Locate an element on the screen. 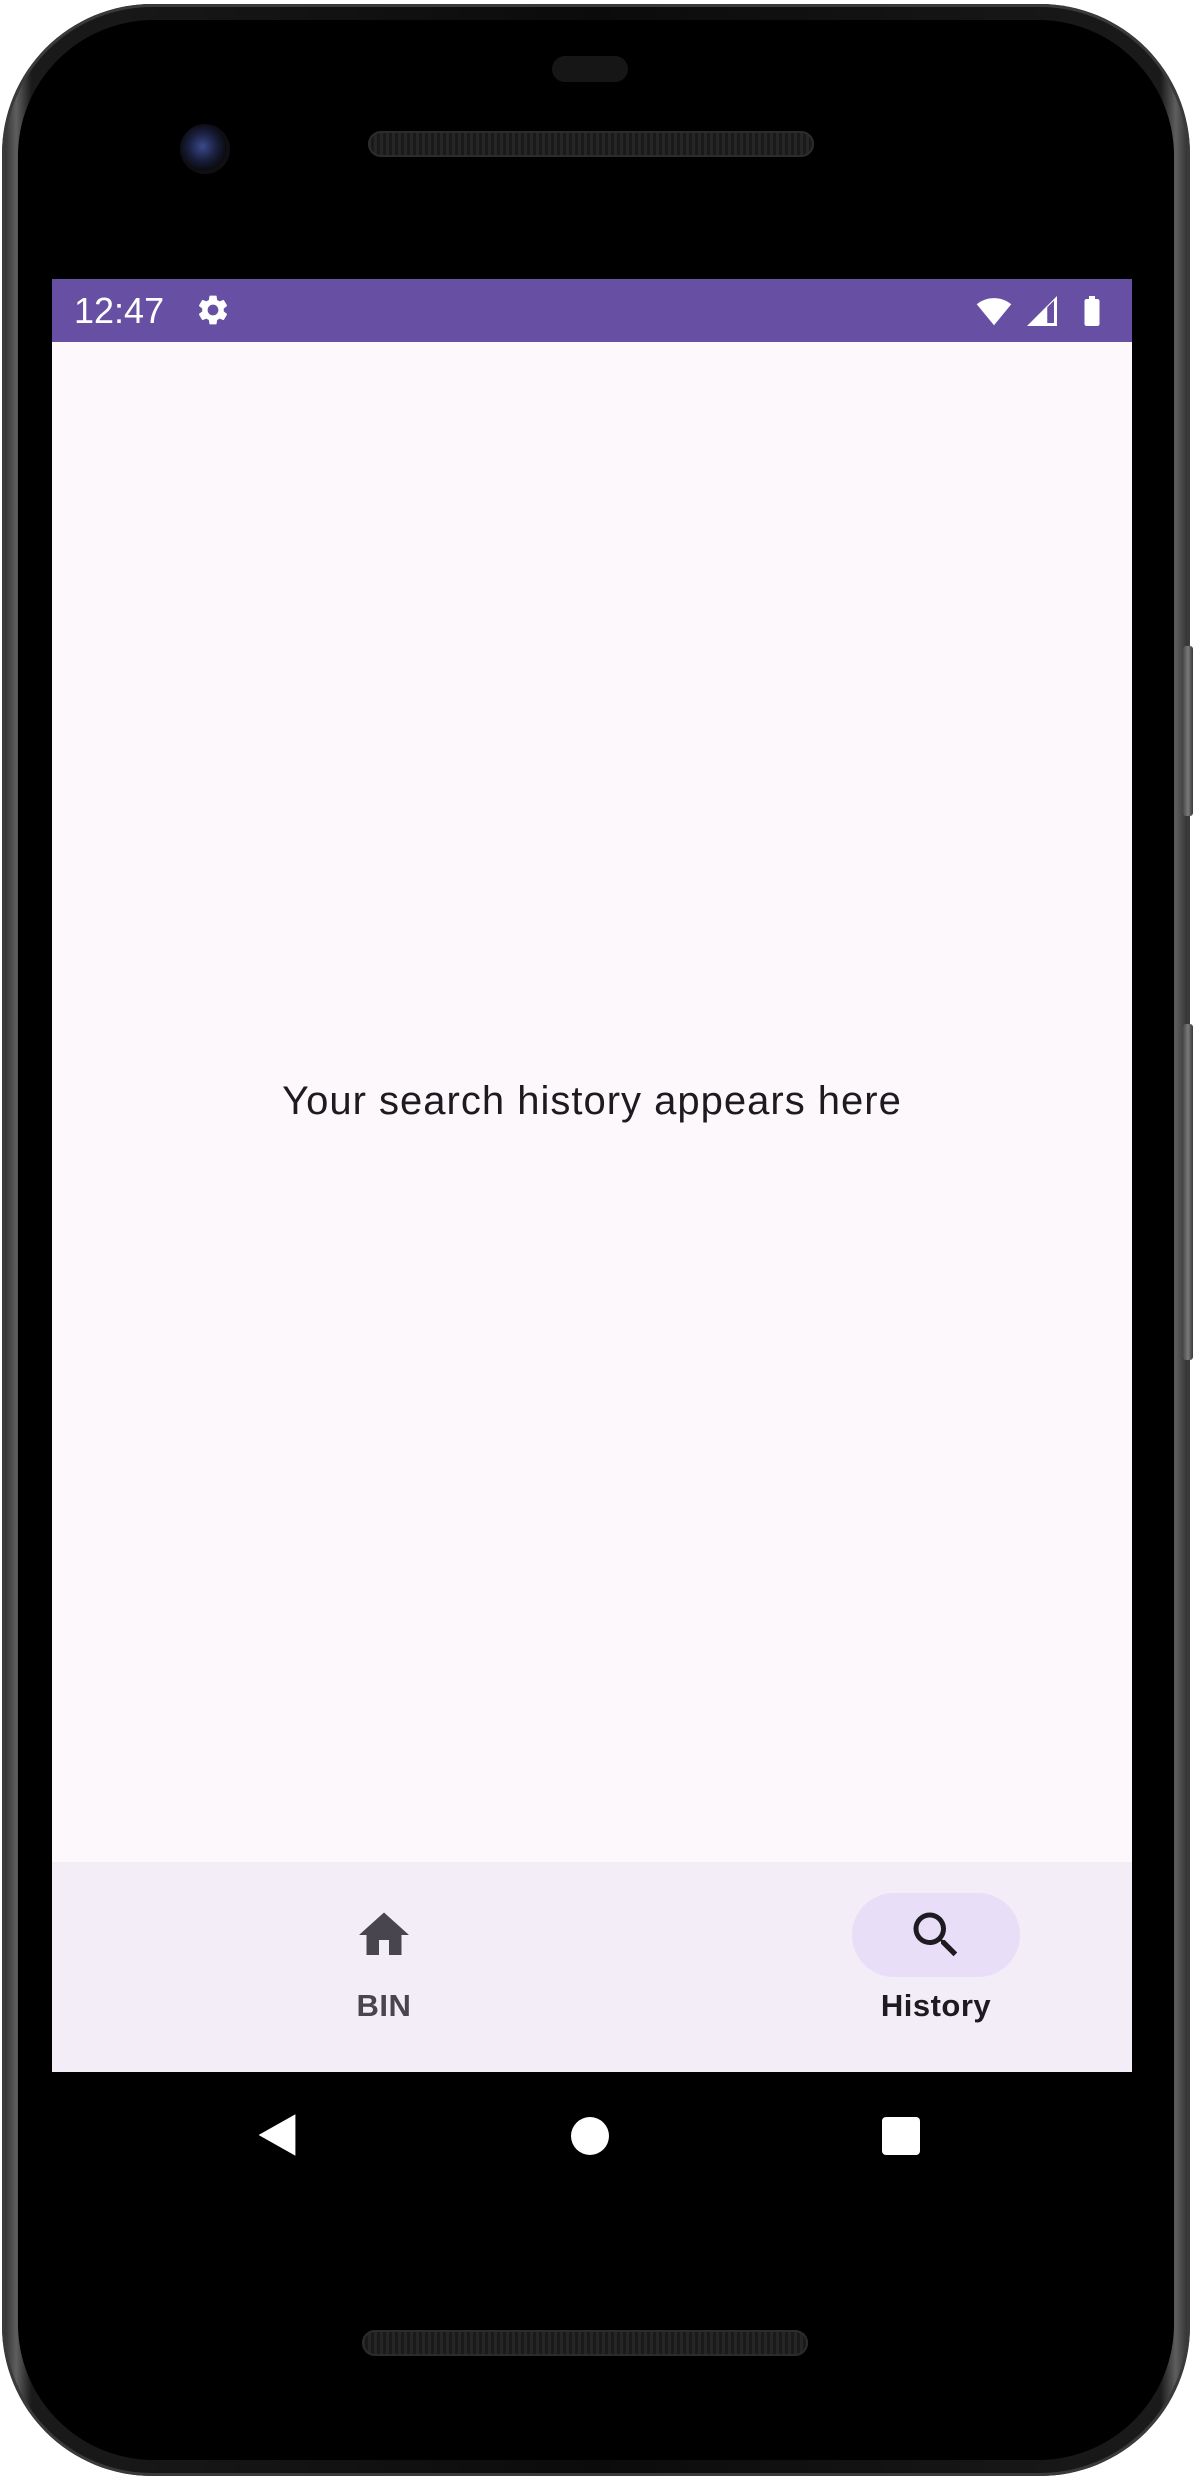  status-bar: 12:47 is located at coordinates (592, 310).